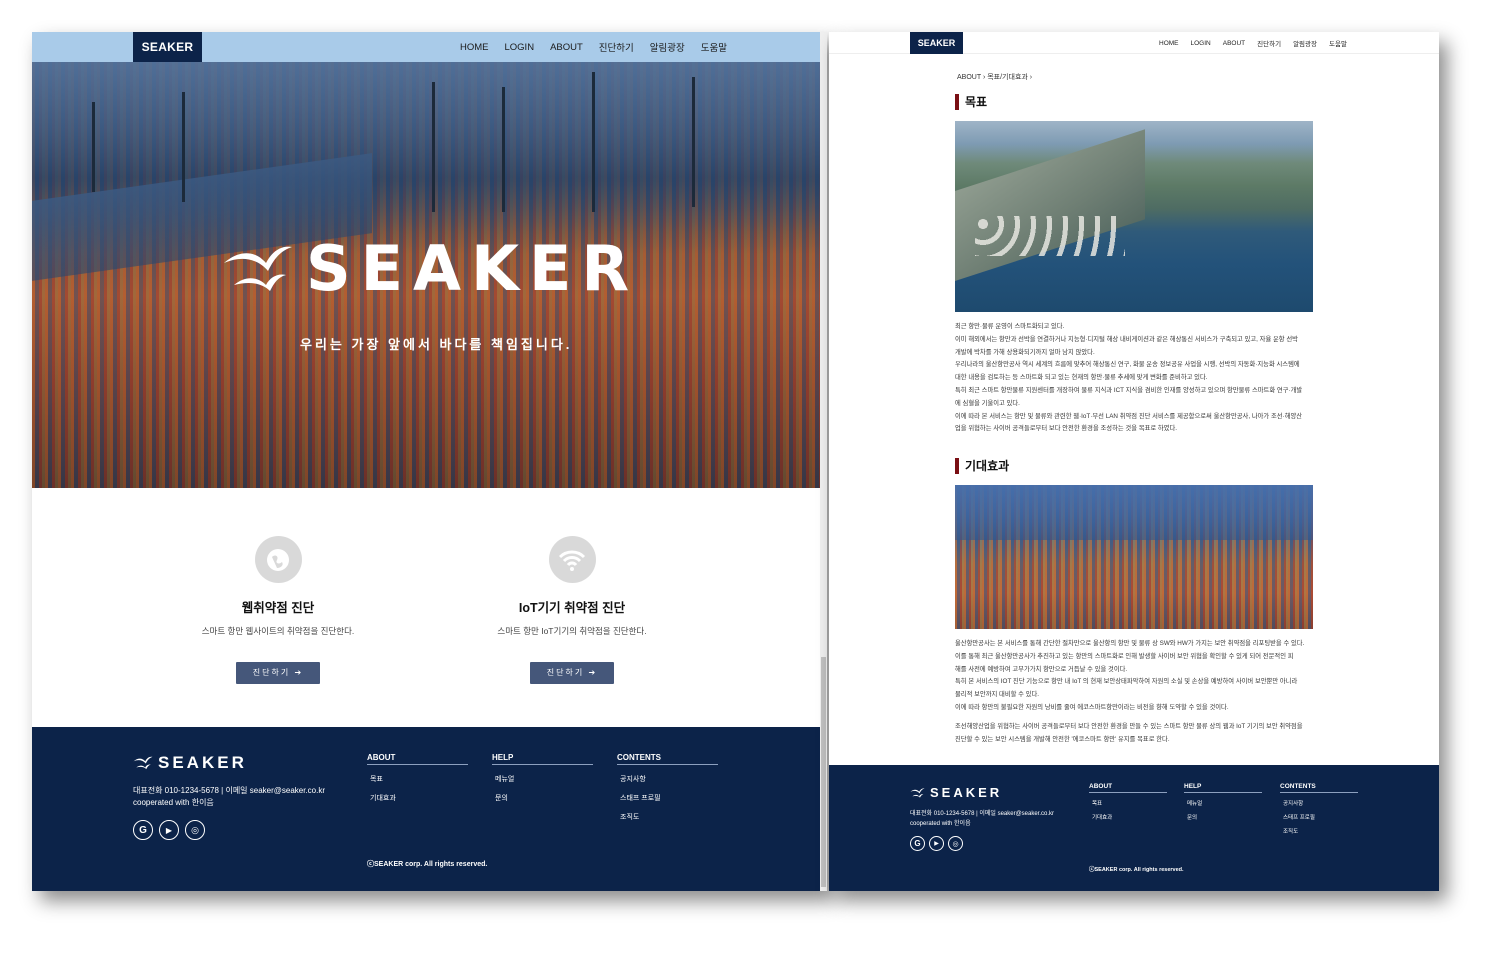 The height and width of the screenshot is (956, 1504). What do you see at coordinates (278, 559) in the screenshot?
I see `globe-icon` at bounding box center [278, 559].